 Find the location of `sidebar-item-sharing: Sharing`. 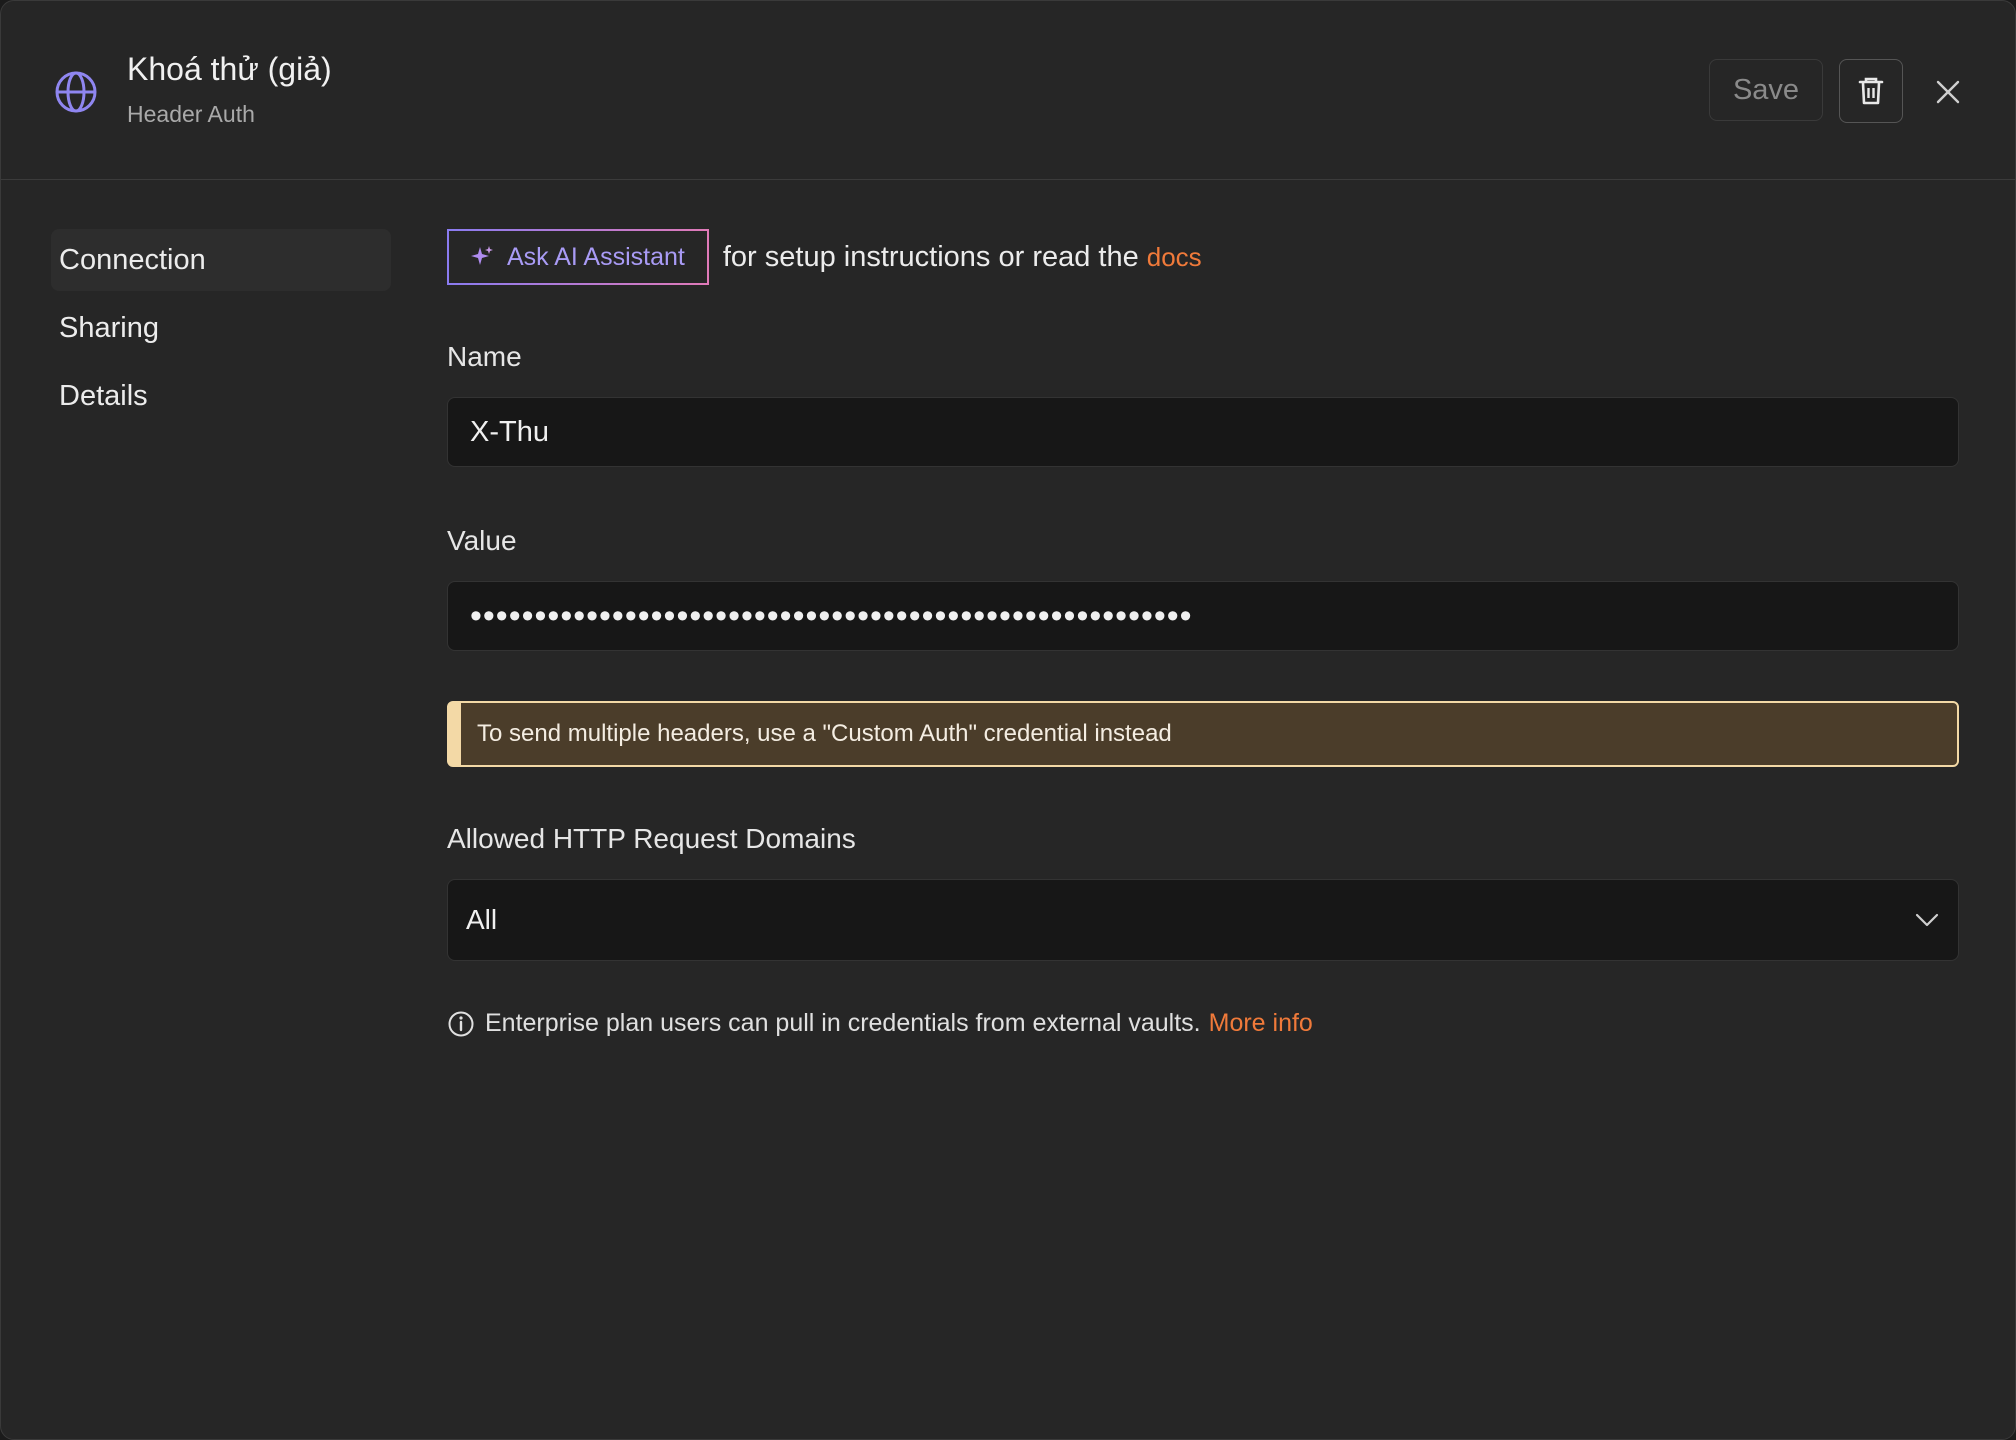

sidebar-item-sharing: Sharing is located at coordinates (221, 328).